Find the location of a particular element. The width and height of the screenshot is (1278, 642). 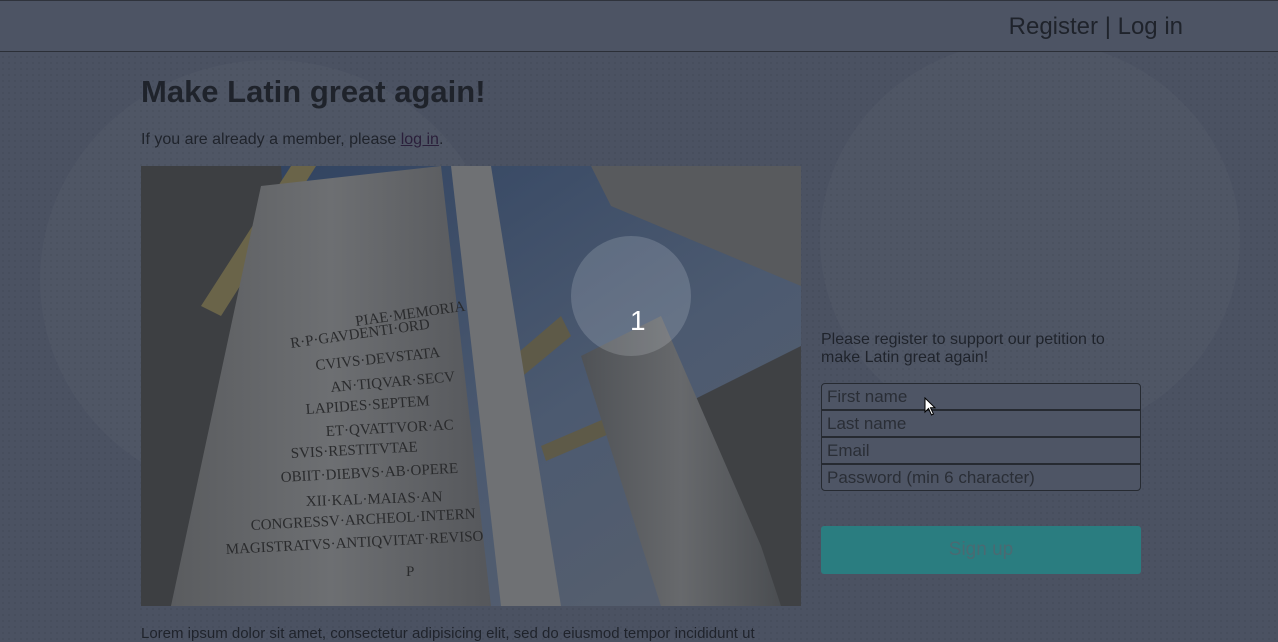

sign-up-button: Sign up is located at coordinates (981, 550).